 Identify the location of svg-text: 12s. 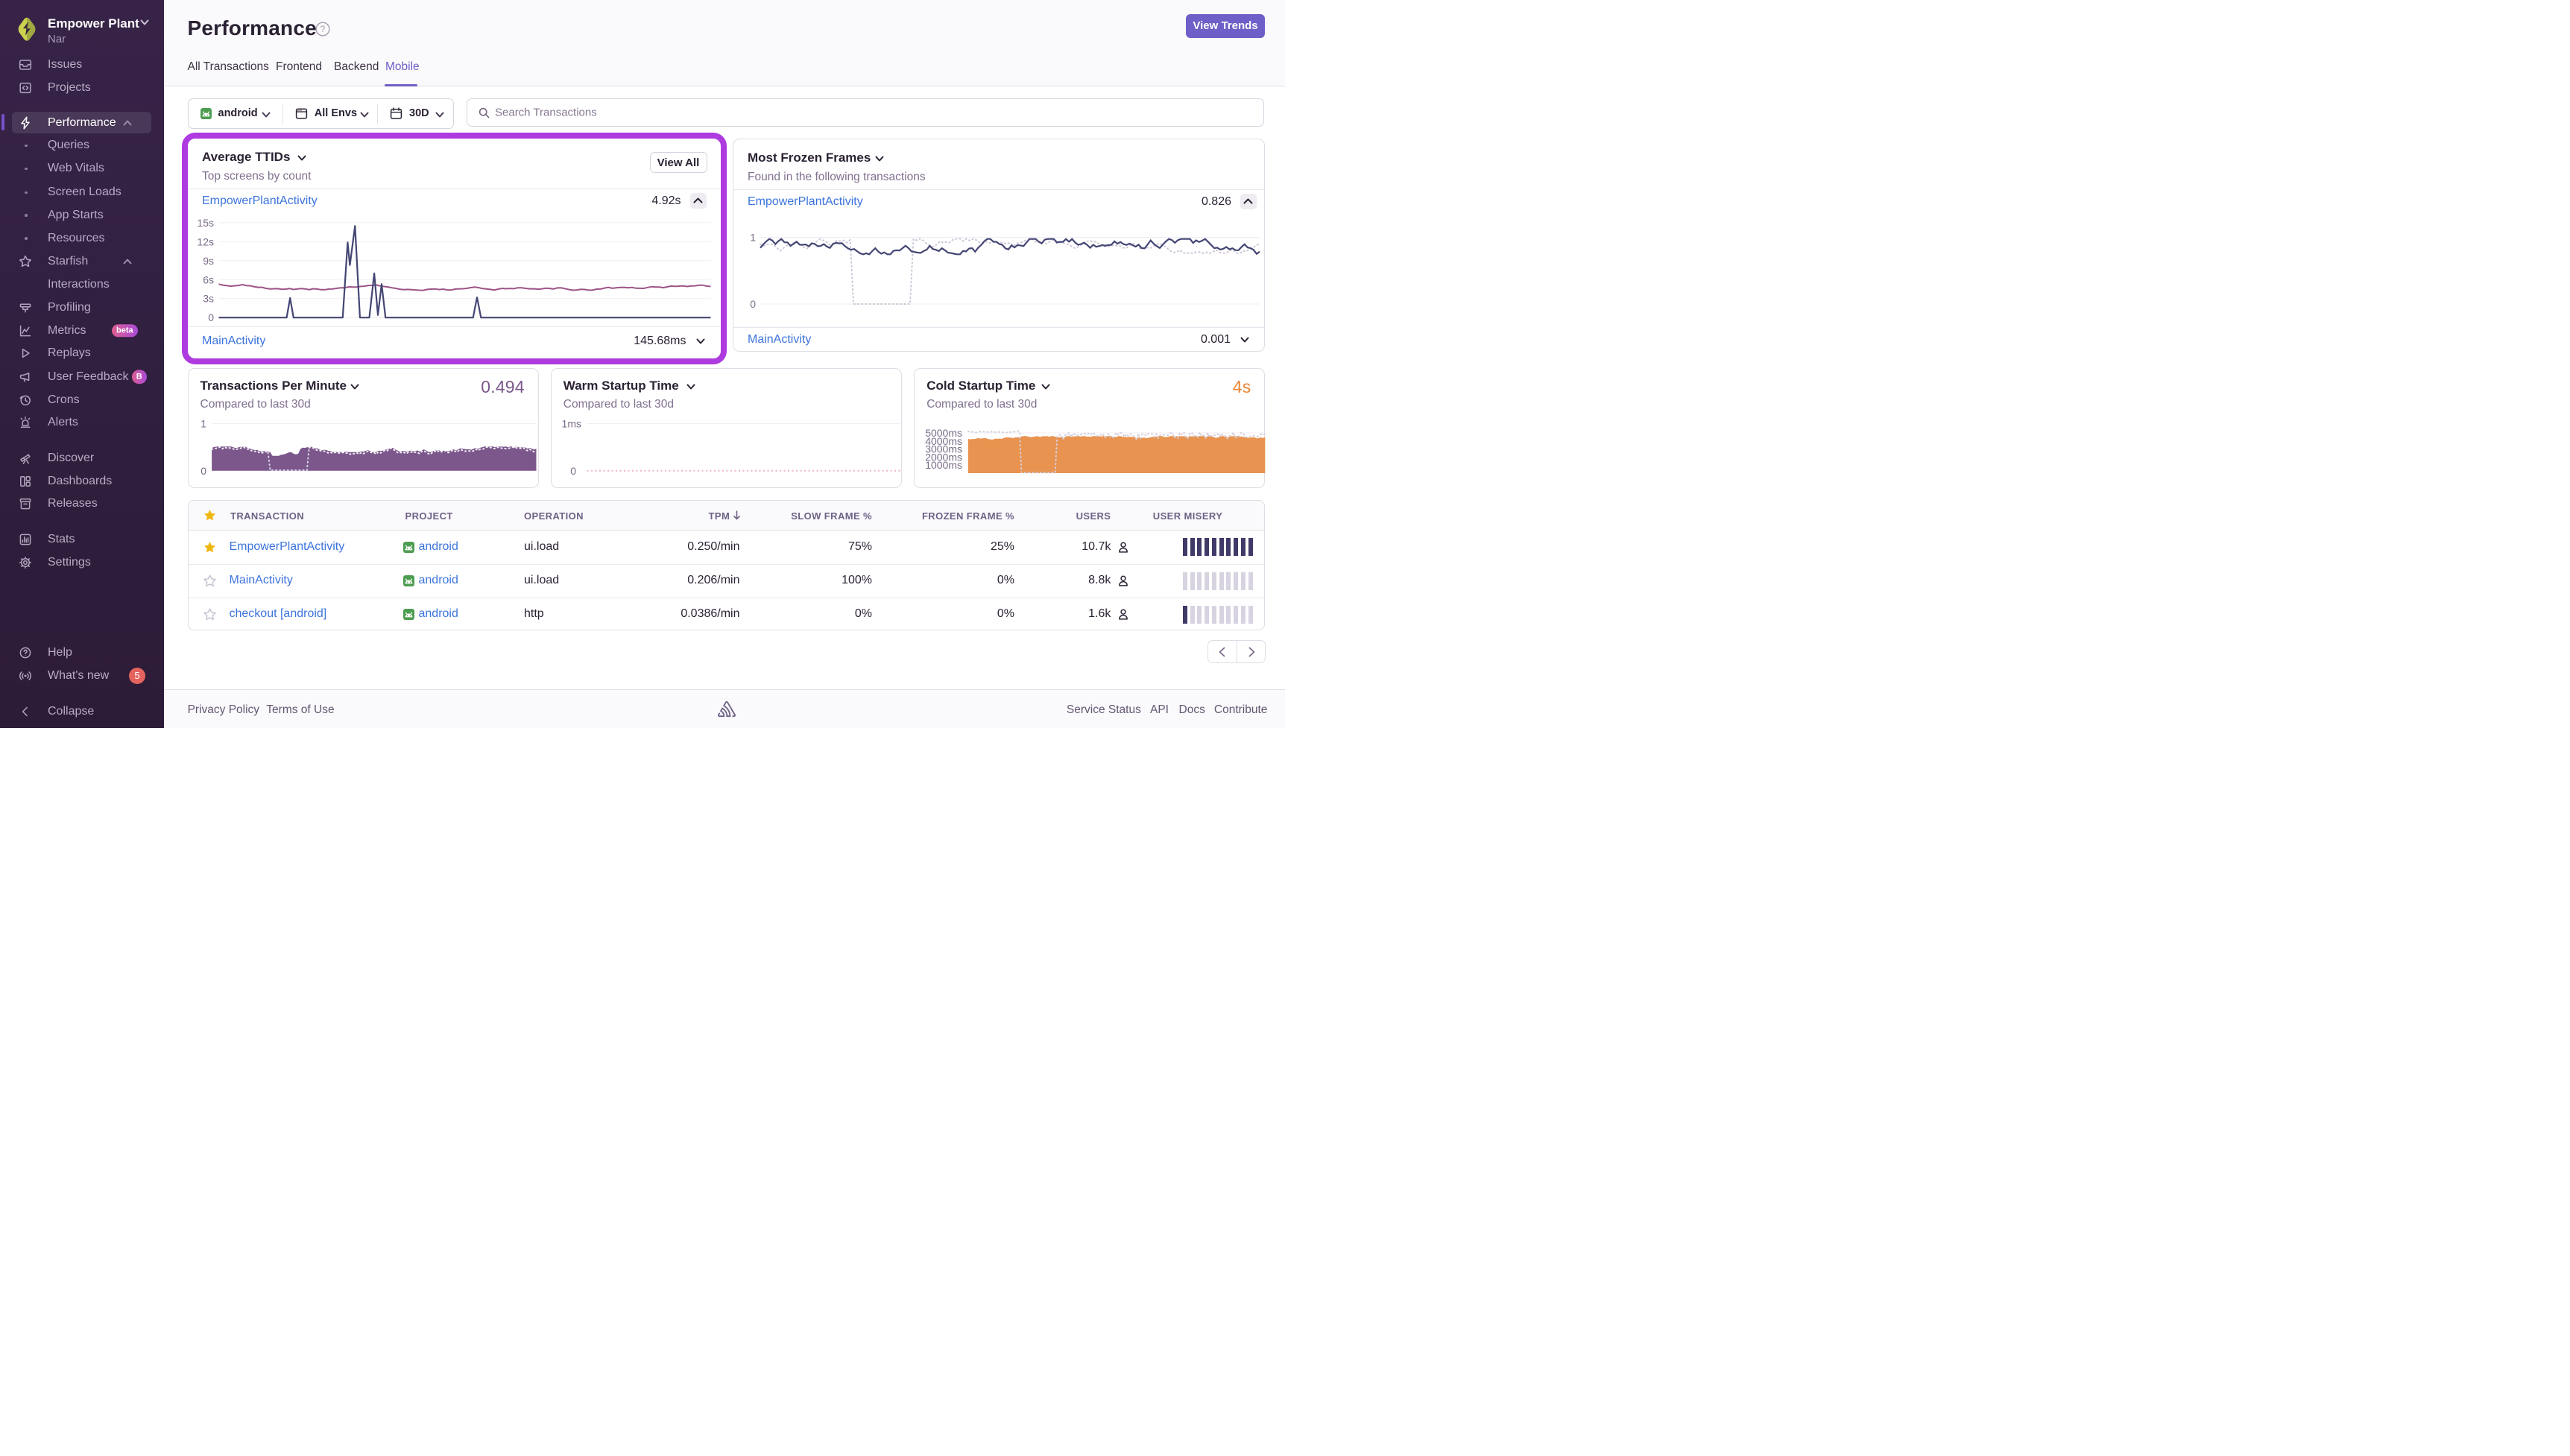
(205, 241).